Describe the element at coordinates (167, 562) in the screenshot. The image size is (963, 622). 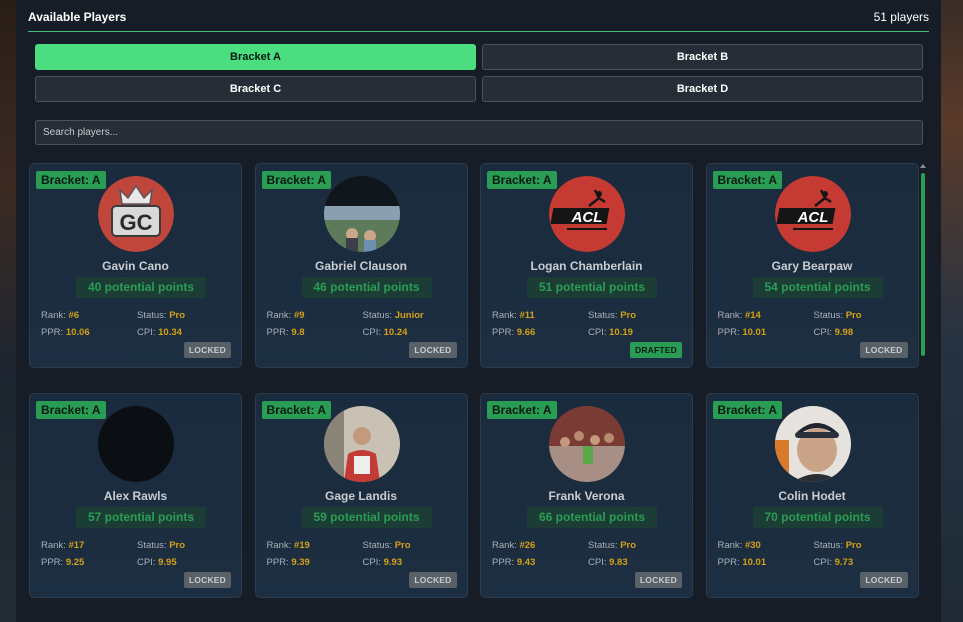
I see `cpi-value: 9.95` at that location.